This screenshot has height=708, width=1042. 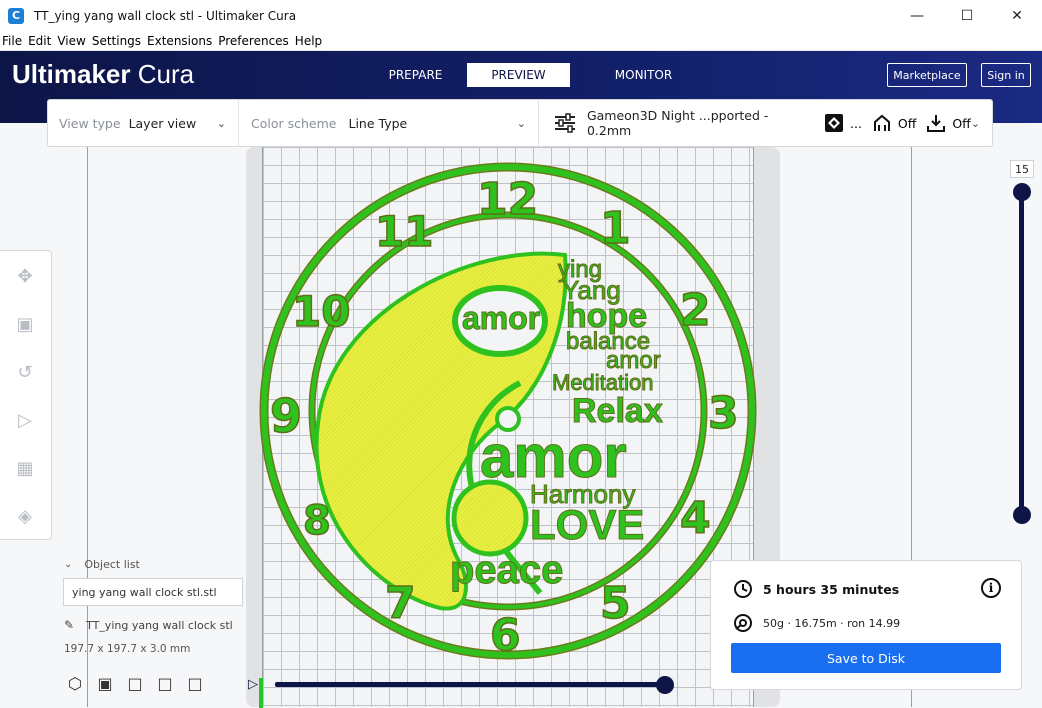 I want to click on view-type-dropdown: View type Layer view ⌄, so click(x=143, y=123).